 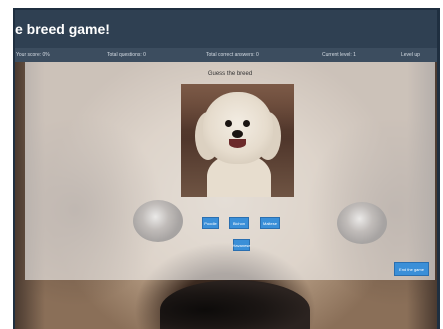 I want to click on answer-button-2: Bichon, so click(x=239, y=223).